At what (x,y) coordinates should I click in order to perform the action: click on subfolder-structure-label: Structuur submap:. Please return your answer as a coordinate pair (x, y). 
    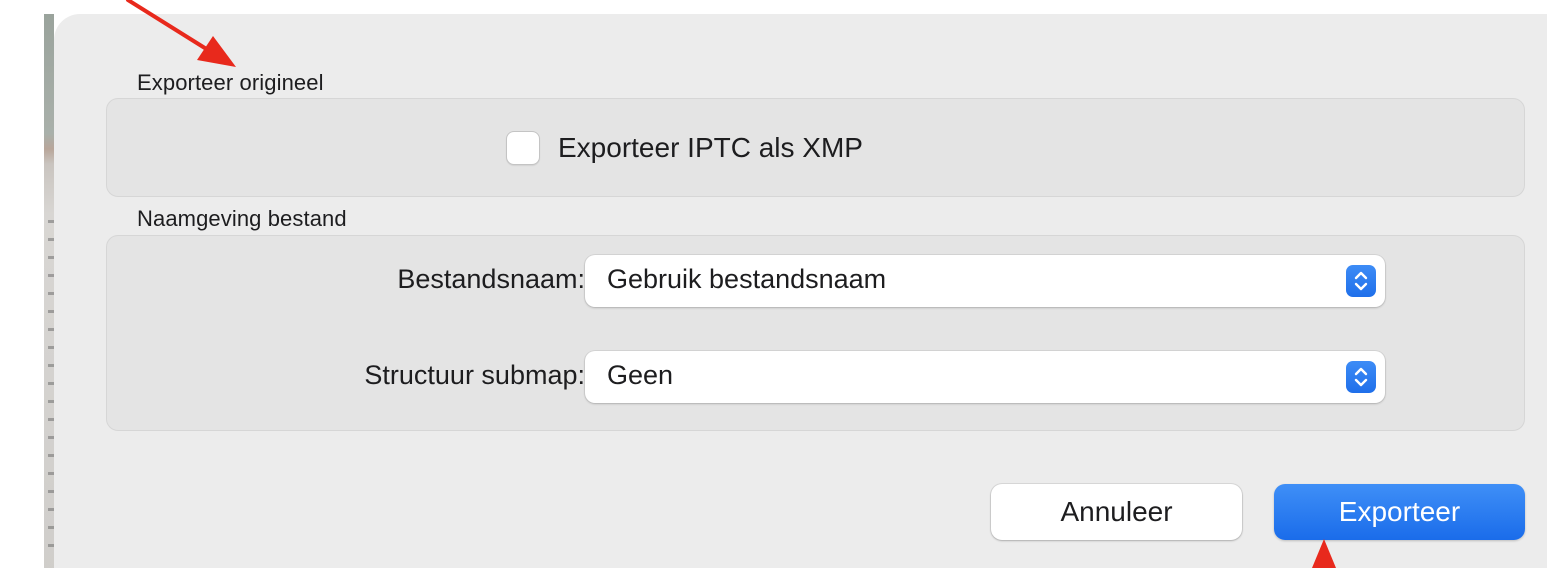
    Looking at the image, I should click on (474, 375).